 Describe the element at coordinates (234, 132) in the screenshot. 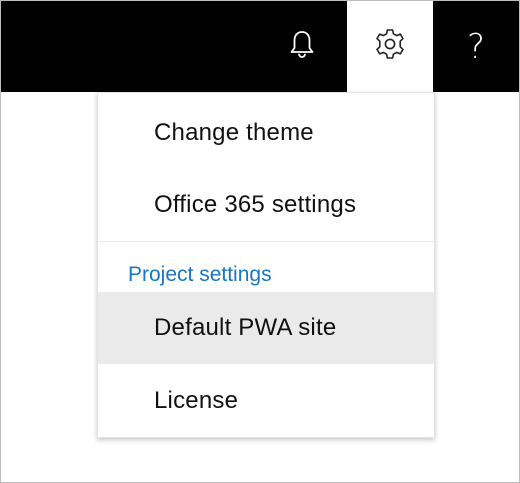

I see `menu-item-label: Change theme` at that location.